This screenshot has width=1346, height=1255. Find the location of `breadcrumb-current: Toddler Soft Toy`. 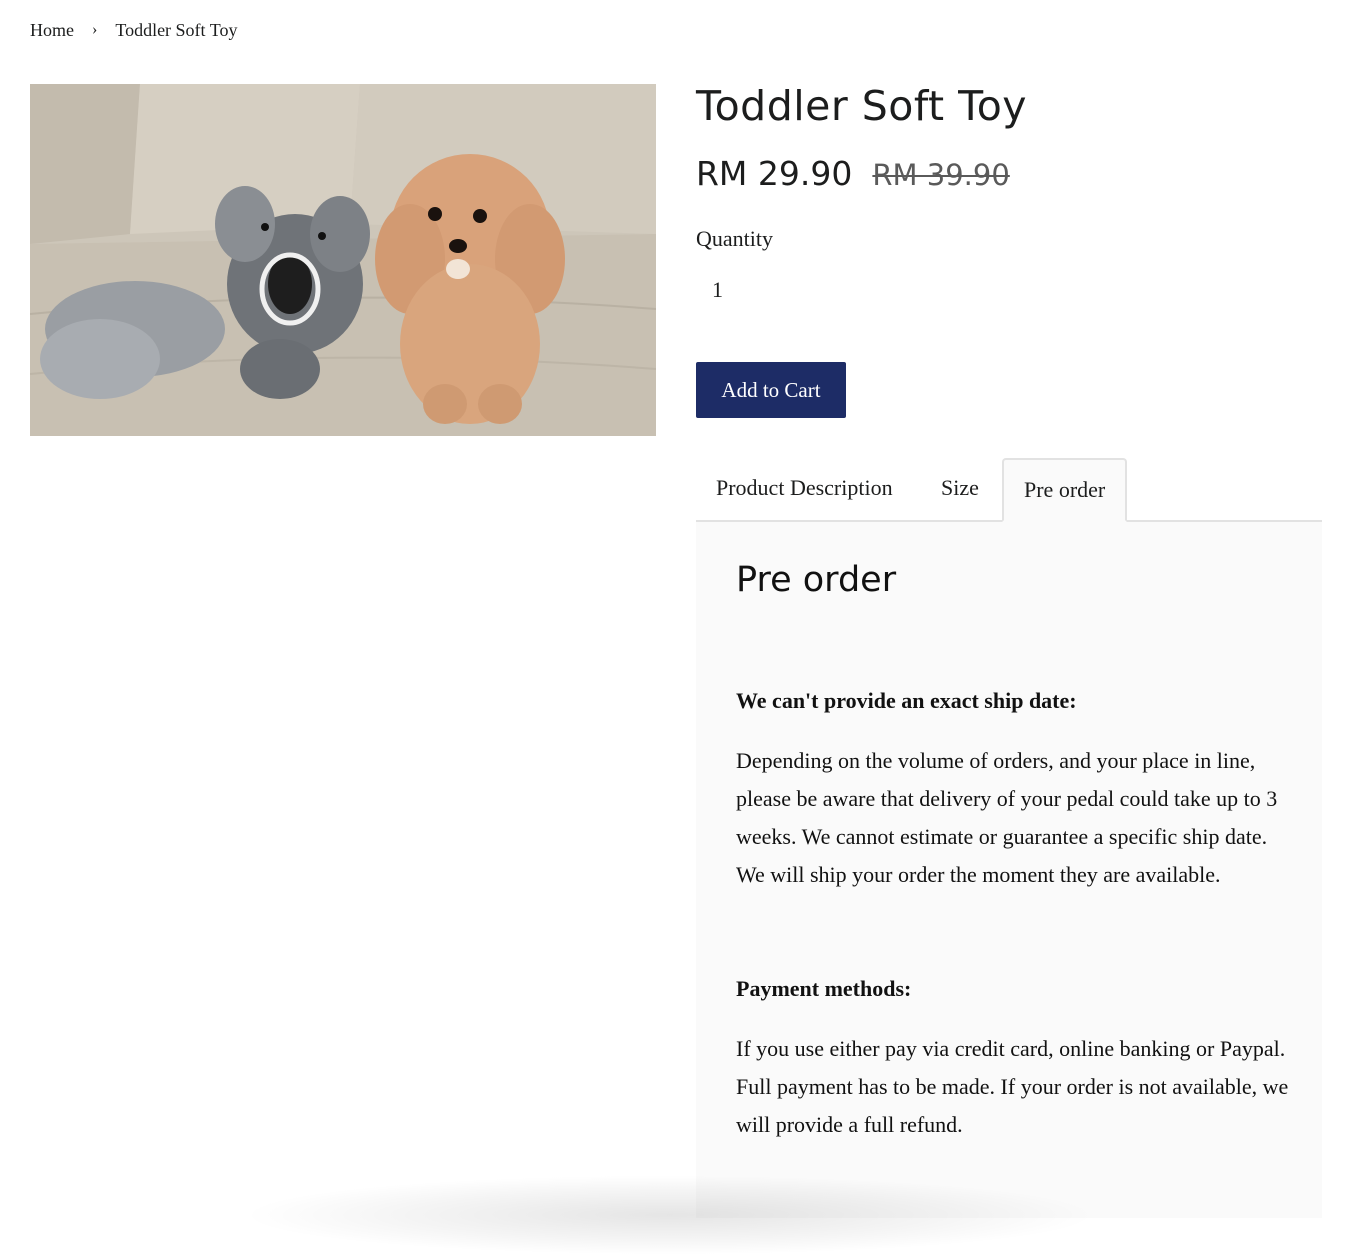

breadcrumb-current: Toddler Soft Toy is located at coordinates (176, 30).